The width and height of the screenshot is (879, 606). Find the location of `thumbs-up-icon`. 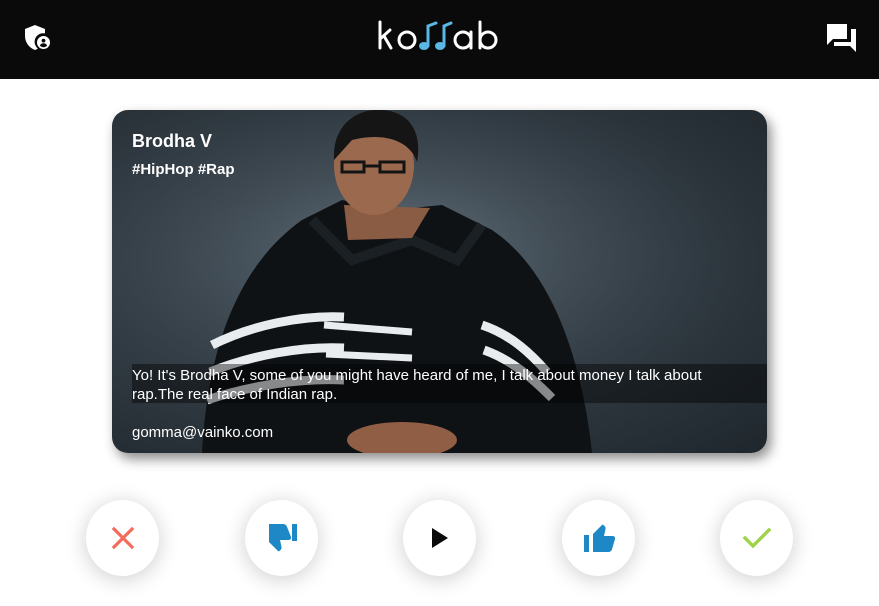

thumbs-up-icon is located at coordinates (599, 538).